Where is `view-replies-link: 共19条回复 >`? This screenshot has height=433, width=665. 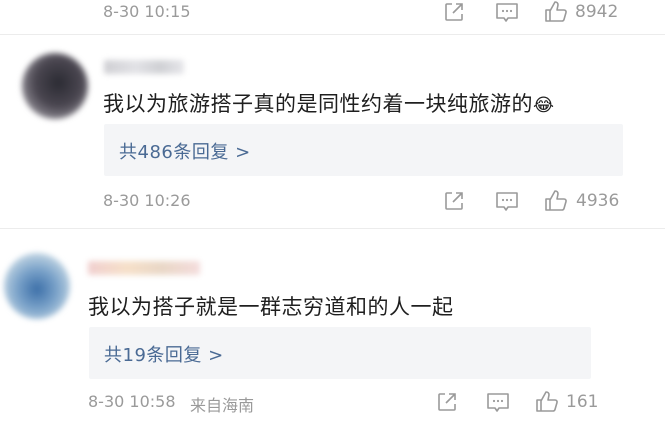 view-replies-link: 共19条回复 > is located at coordinates (164, 354).